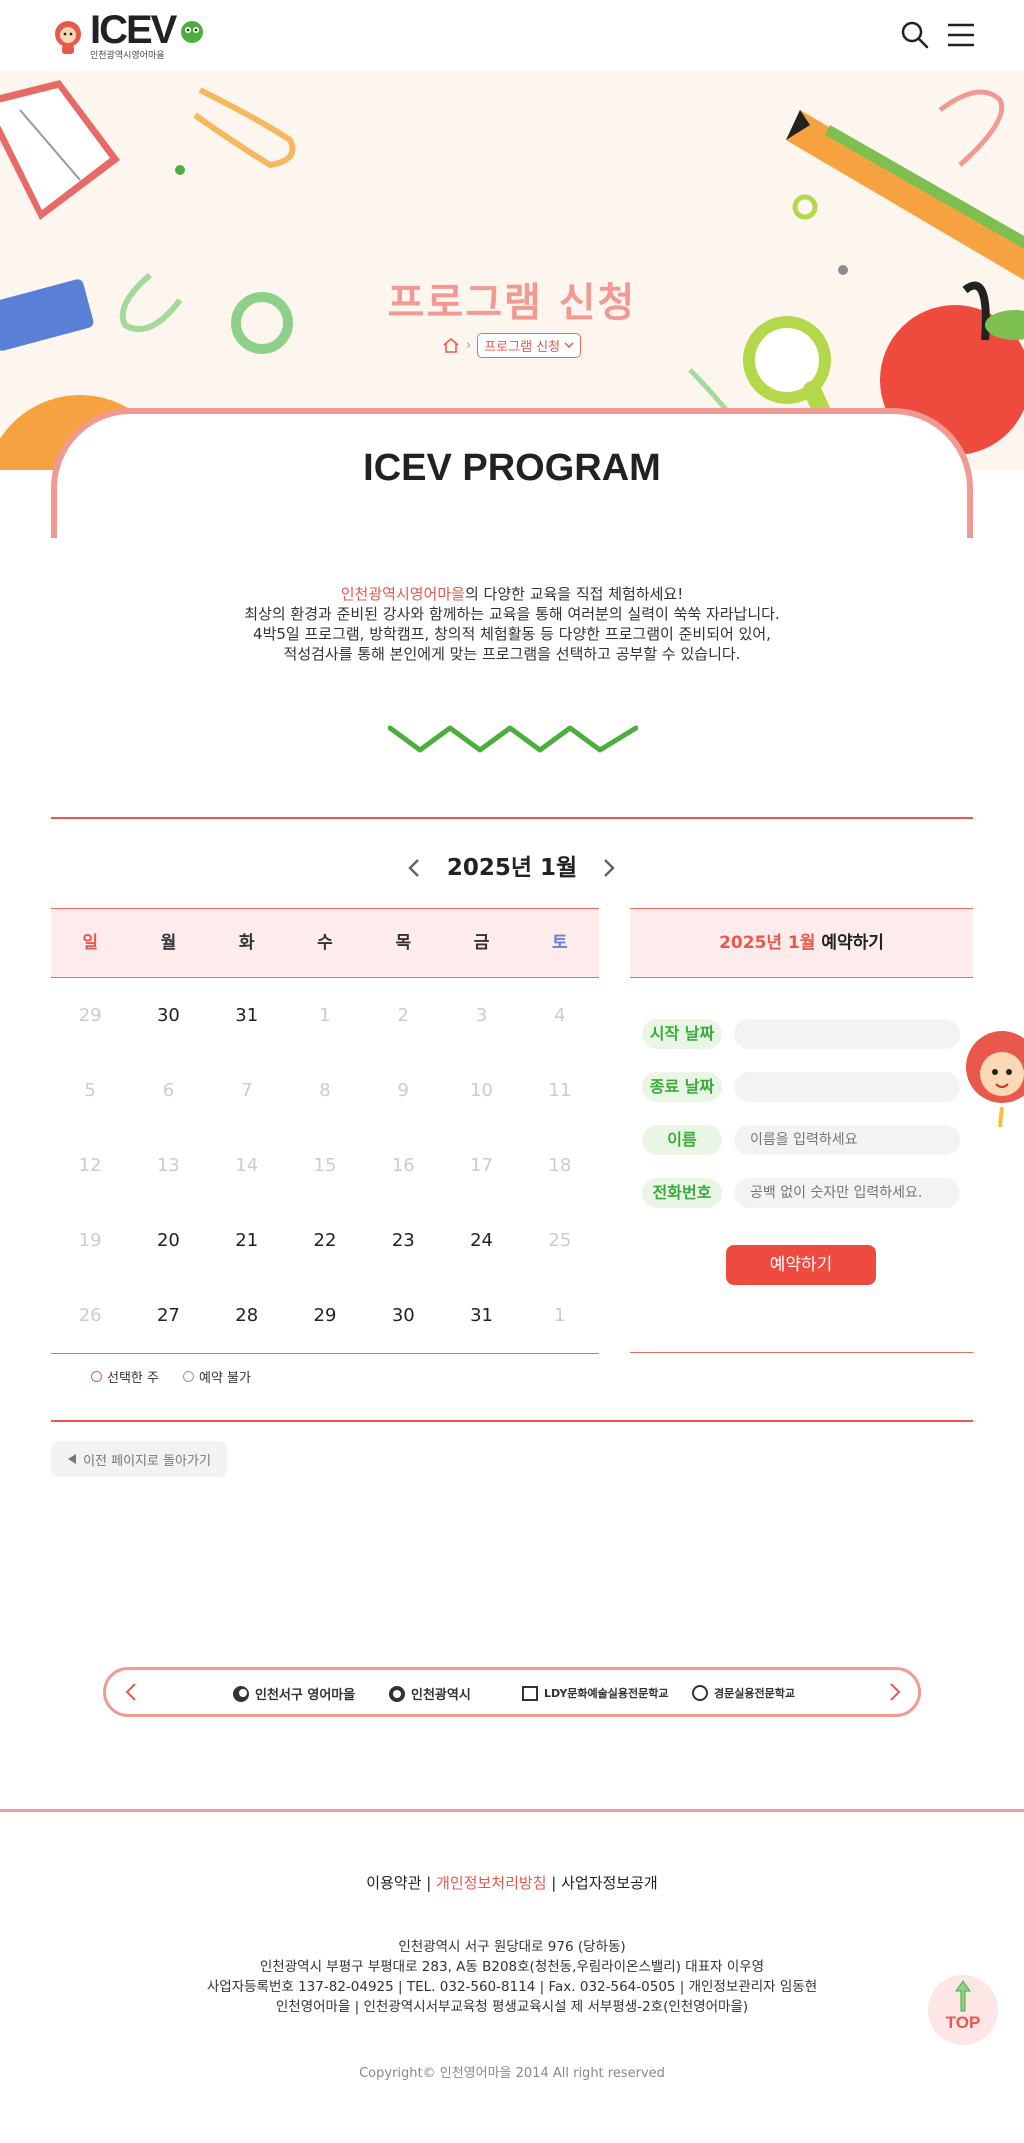  What do you see at coordinates (244, 128) in the screenshot?
I see `paperclip-icon` at bounding box center [244, 128].